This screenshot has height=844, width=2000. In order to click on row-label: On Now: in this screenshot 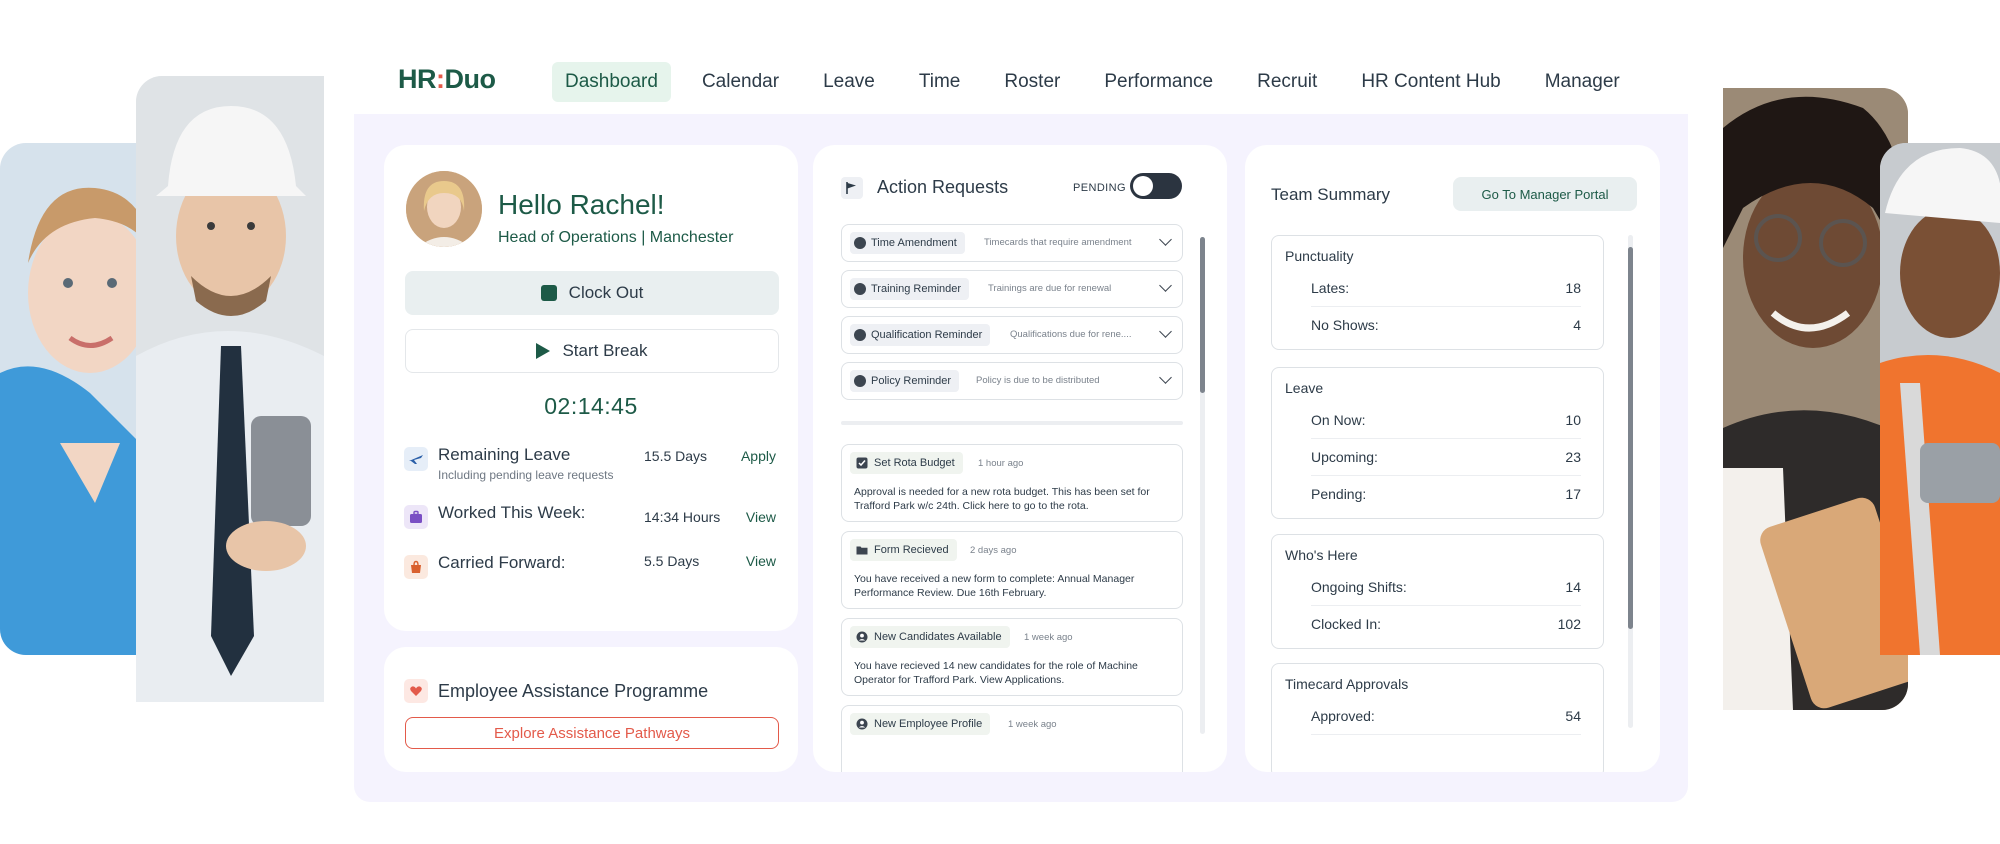, I will do `click(1338, 420)`.